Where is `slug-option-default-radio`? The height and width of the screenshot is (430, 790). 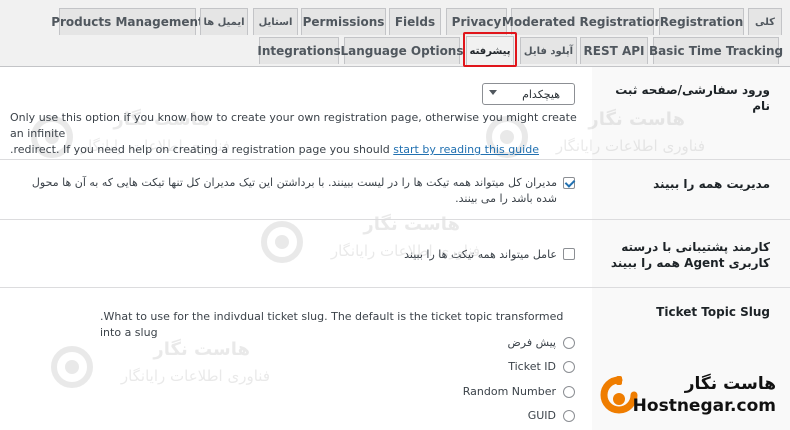 slug-option-default-radio is located at coordinates (569, 343).